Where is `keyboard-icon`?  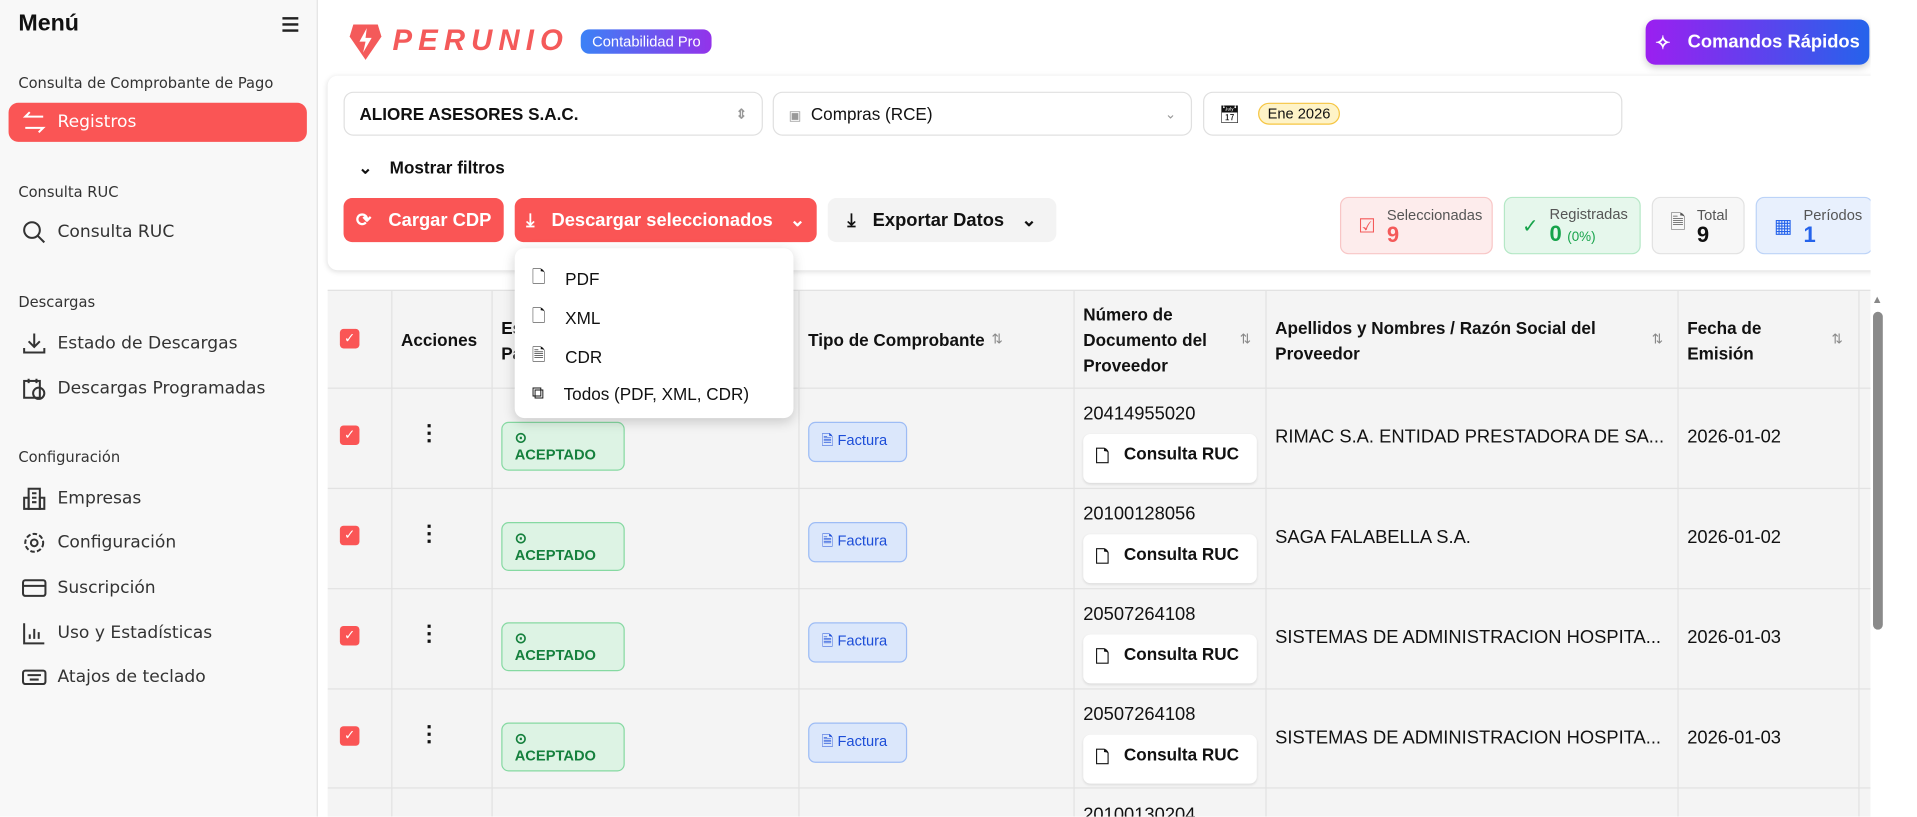
keyboard-icon is located at coordinates (34, 677).